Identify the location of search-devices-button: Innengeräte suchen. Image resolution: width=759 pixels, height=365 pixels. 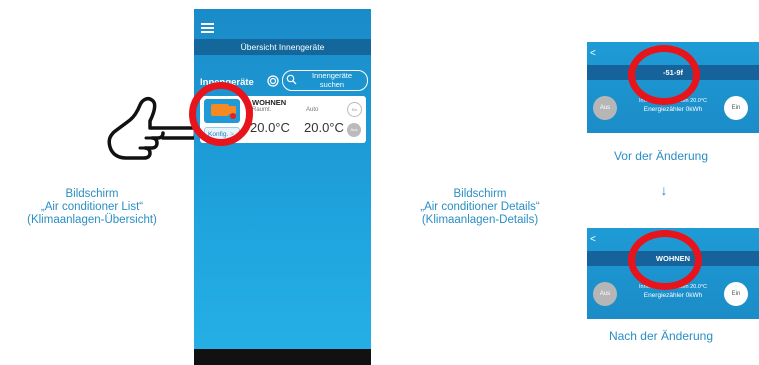
(325, 80).